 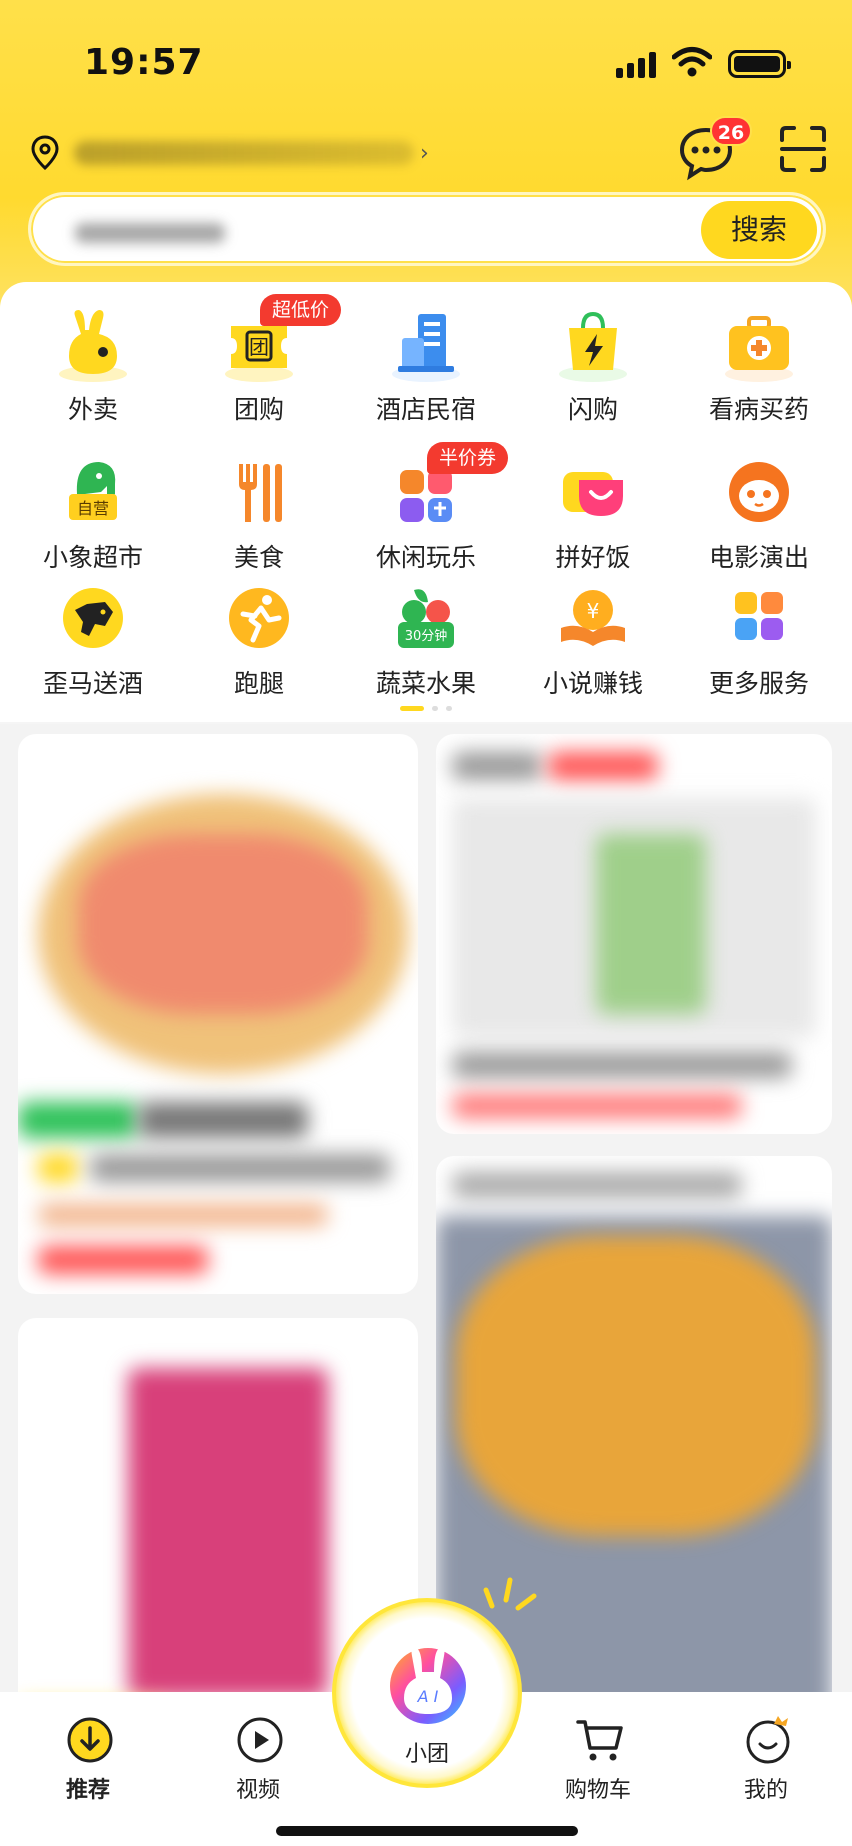 I want to click on category-item: 30分钟 蔬菜水果, so click(x=426, y=645).